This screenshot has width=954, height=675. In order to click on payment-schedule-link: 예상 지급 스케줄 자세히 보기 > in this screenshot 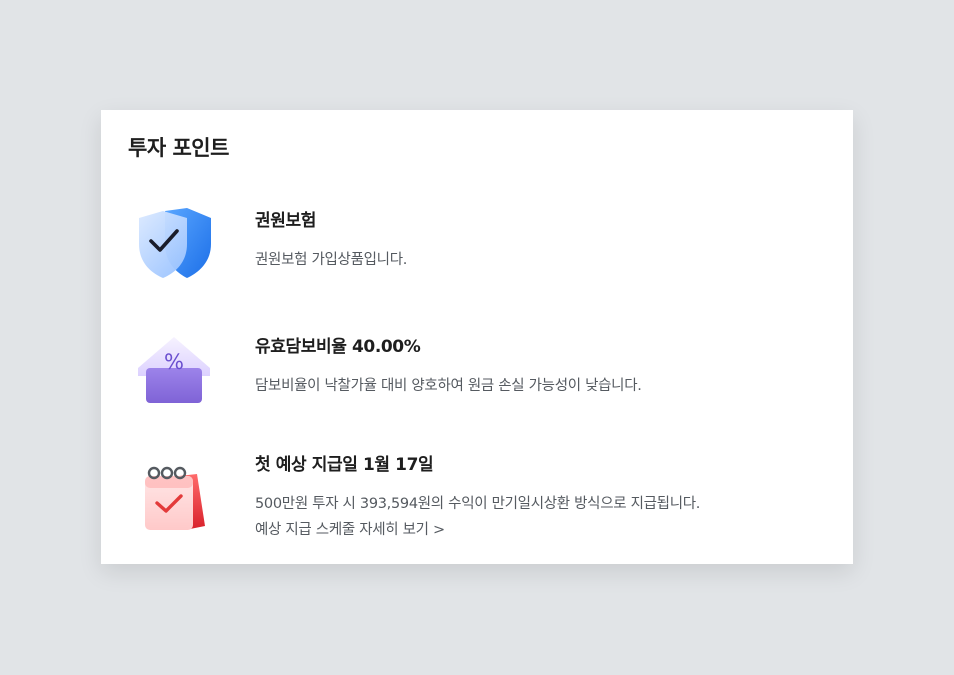, I will do `click(545, 530)`.